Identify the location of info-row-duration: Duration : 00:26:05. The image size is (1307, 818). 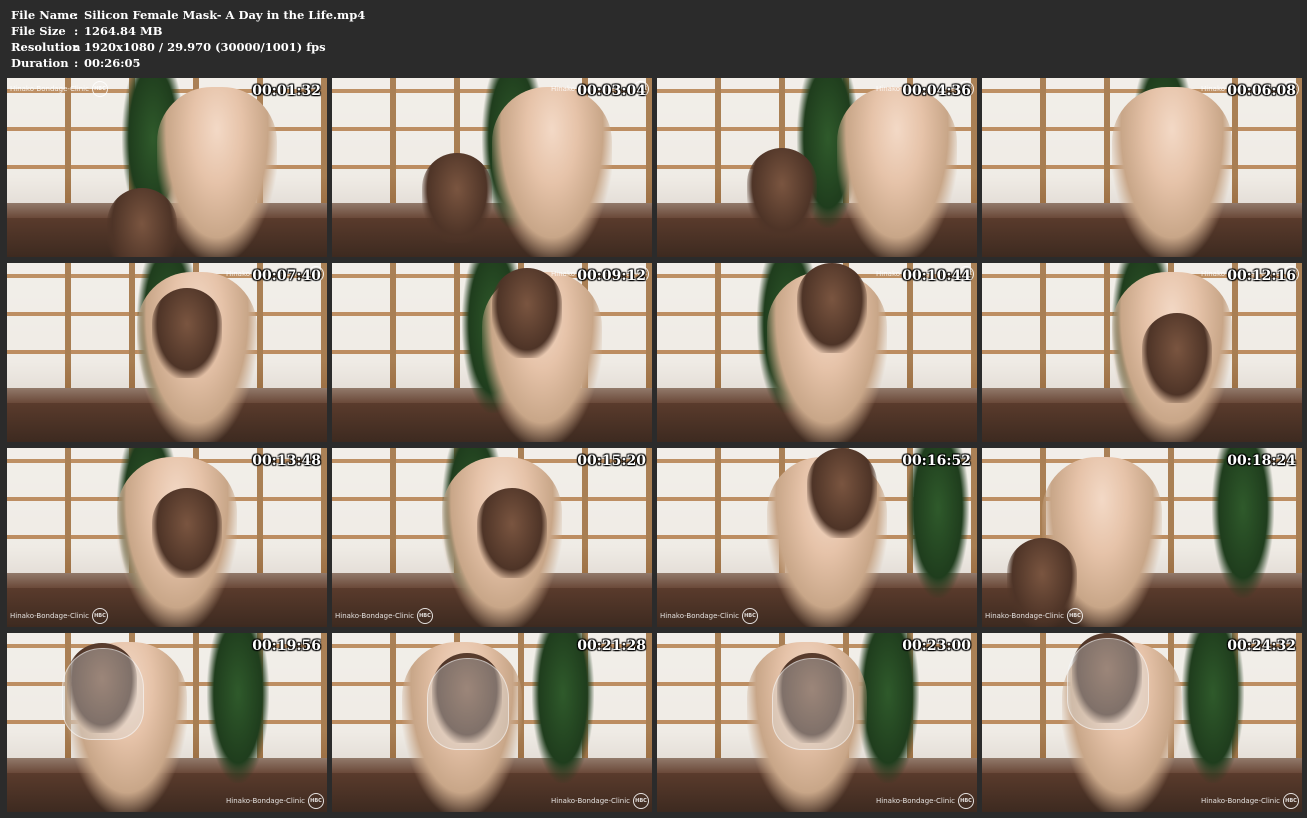
(188, 63).